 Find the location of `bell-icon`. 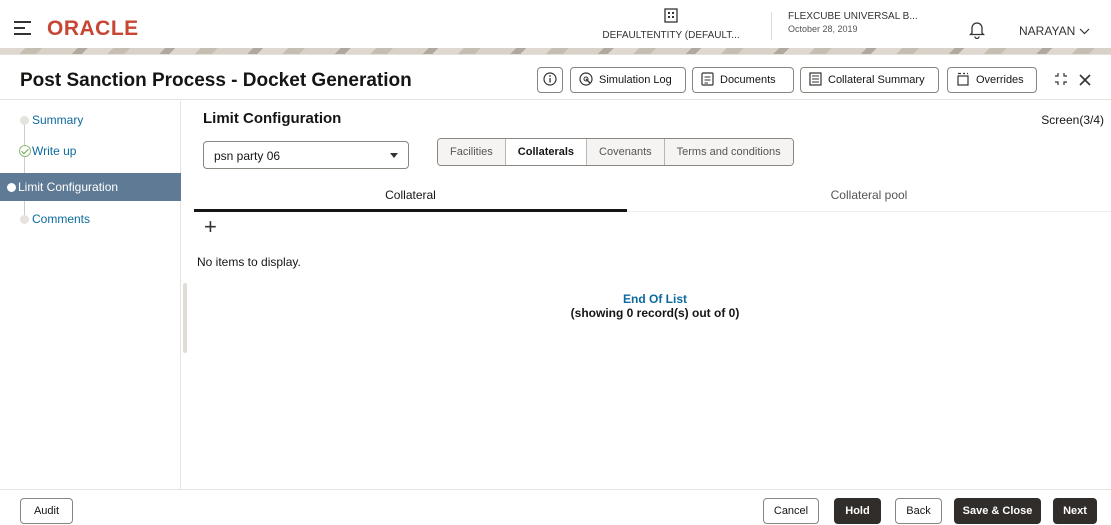

bell-icon is located at coordinates (977, 30).